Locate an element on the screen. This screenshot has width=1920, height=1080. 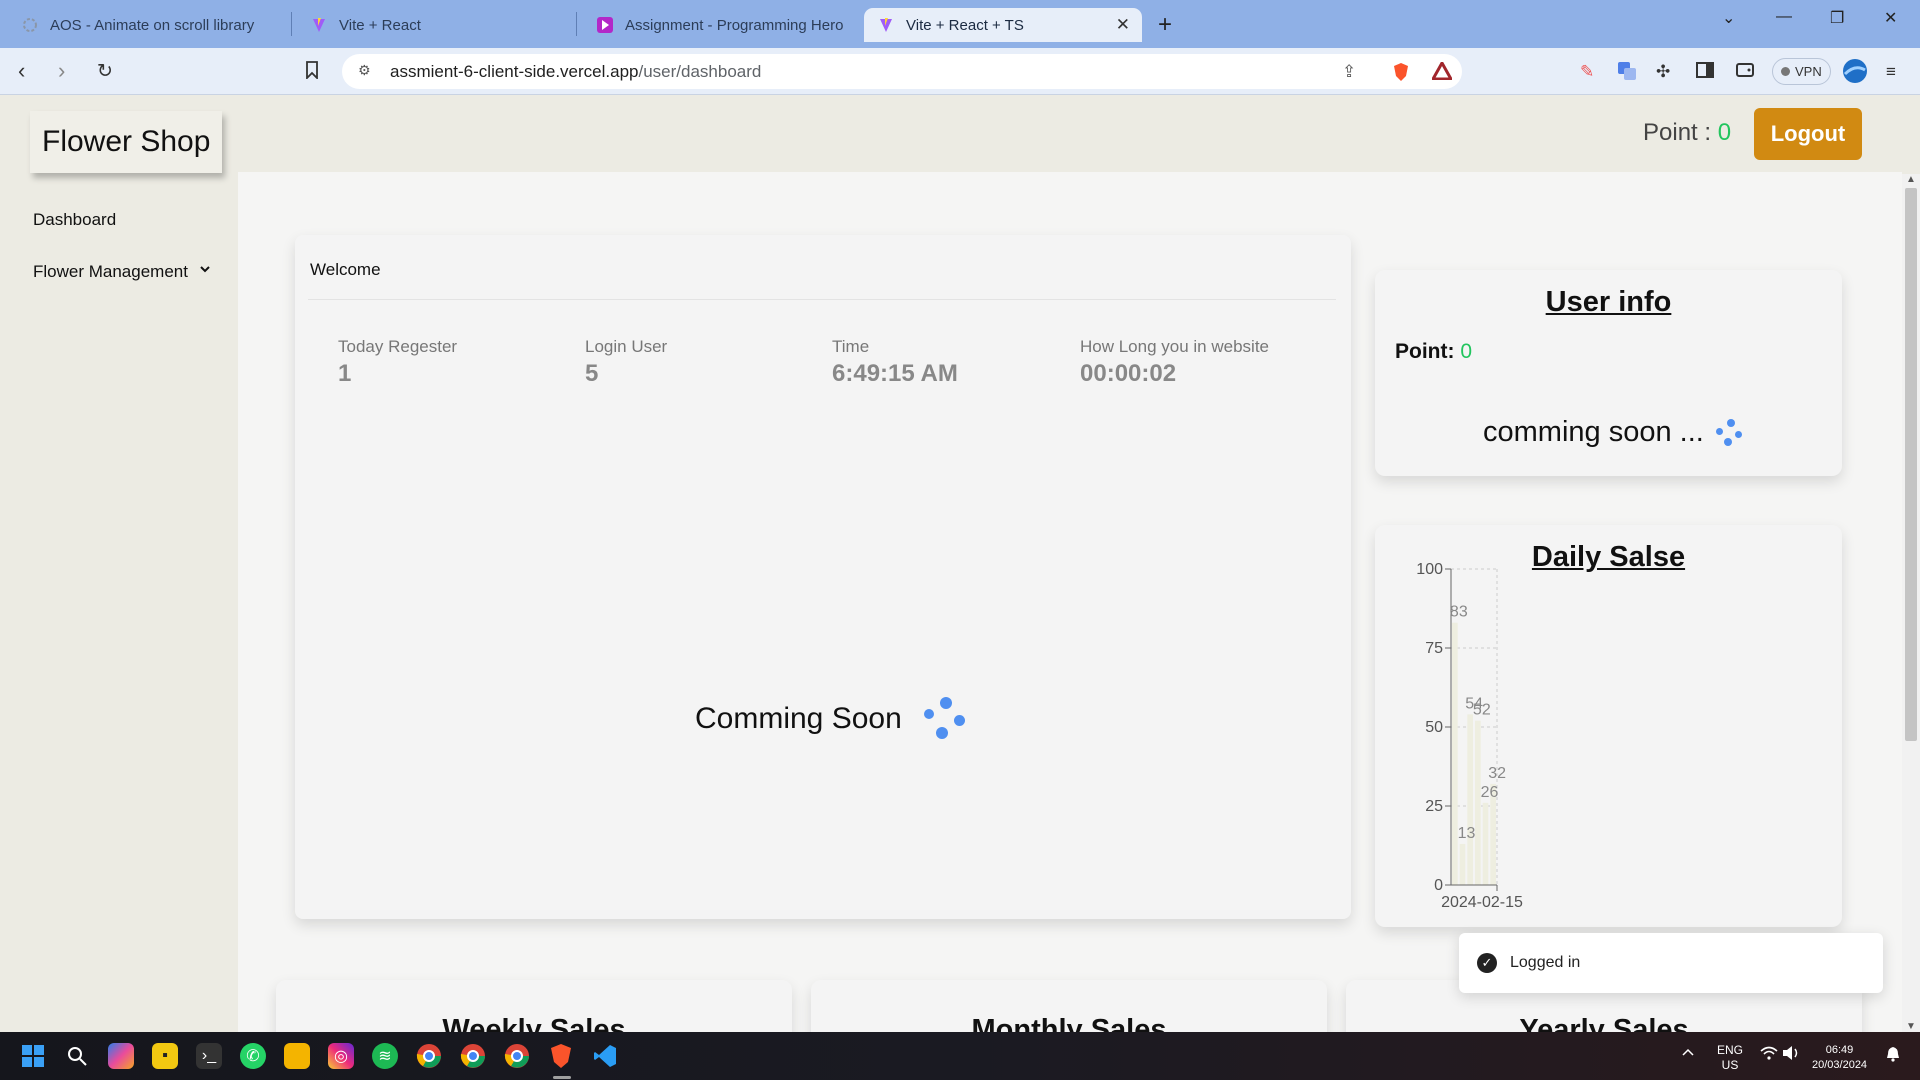
logo: Flower Shop is located at coordinates (126, 142).